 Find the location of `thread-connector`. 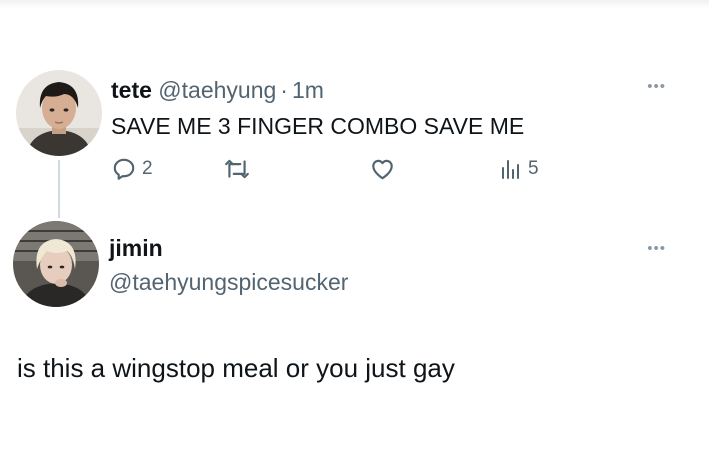

thread-connector is located at coordinates (59, 189).